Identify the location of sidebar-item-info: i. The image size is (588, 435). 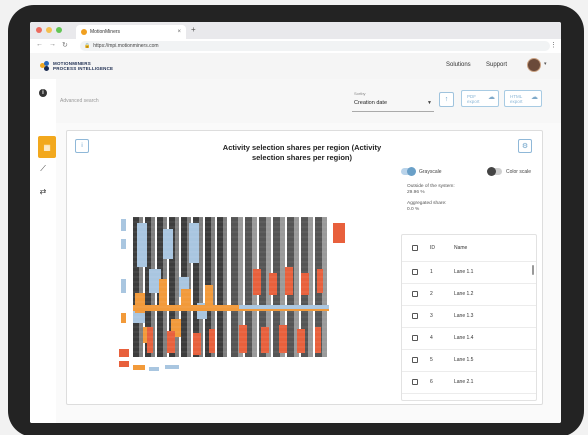
(43, 93).